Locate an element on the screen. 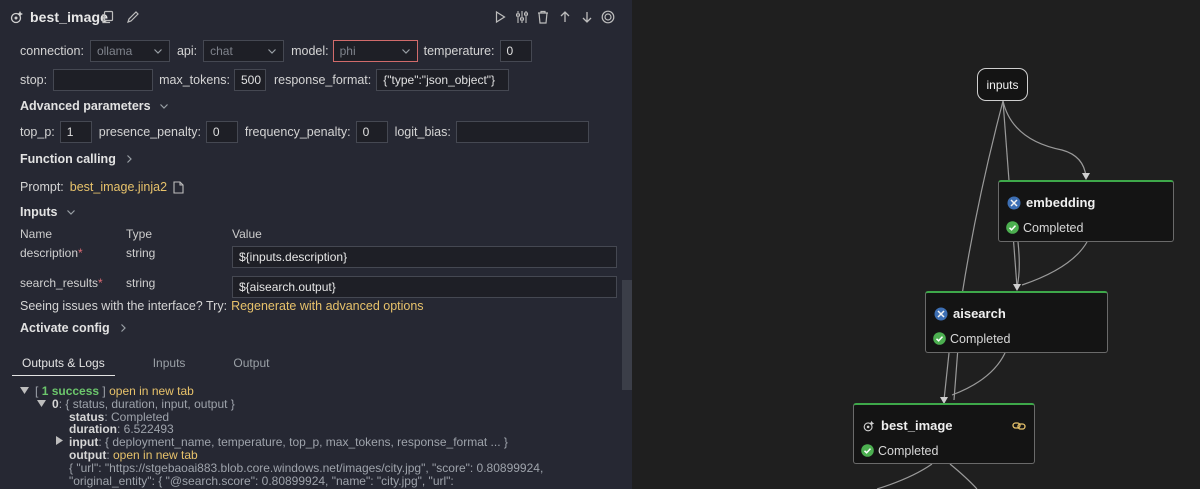  api-label: api: is located at coordinates (187, 51).